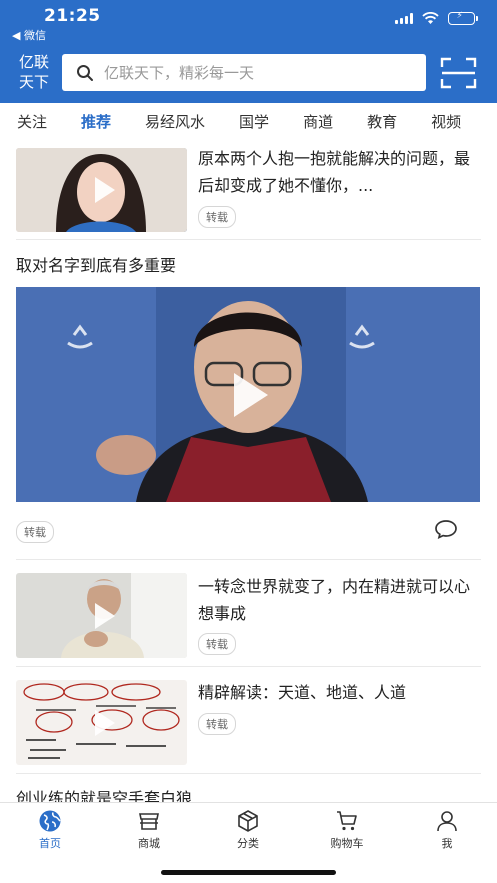 The image size is (497, 883). Describe the element at coordinates (29, 35) in the screenshot. I see `back-to-wechat: ◀ 微信` at that location.